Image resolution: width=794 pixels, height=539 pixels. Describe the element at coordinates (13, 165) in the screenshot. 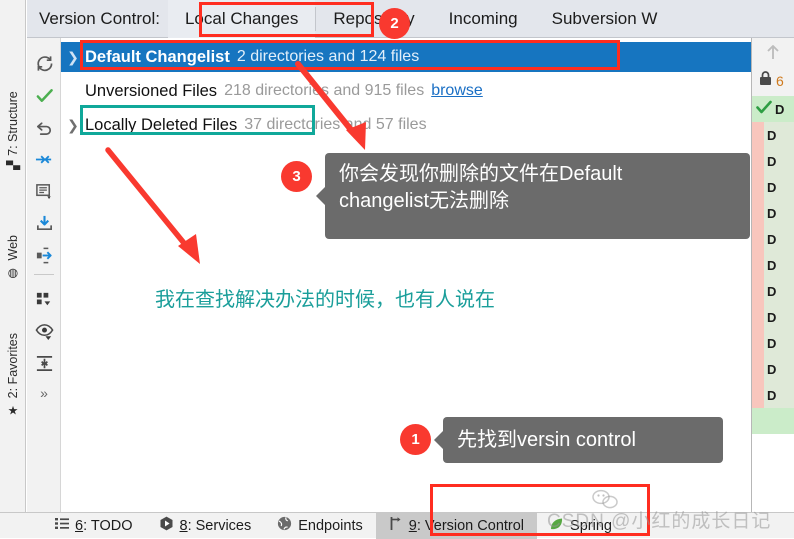

I see `structure-icon: ▞` at that location.